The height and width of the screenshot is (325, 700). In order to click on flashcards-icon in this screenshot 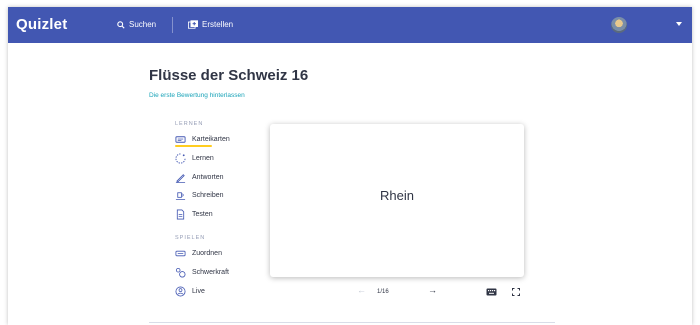, I will do `click(180, 139)`.